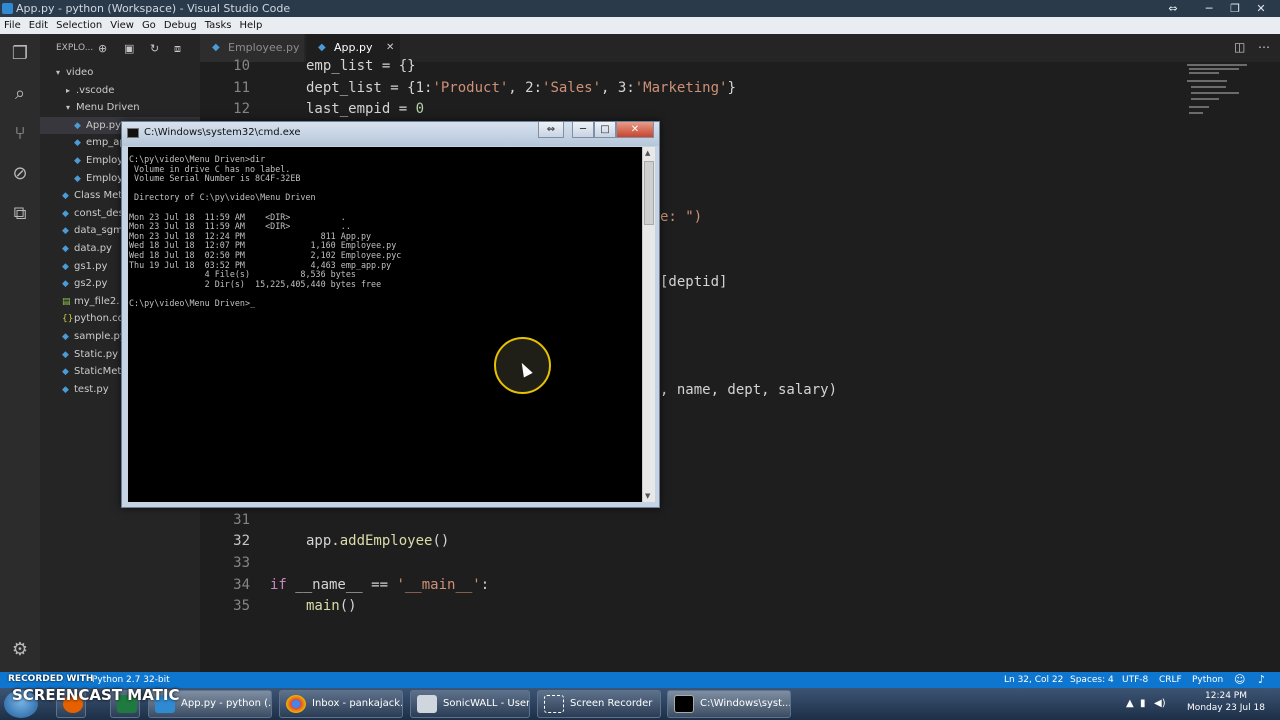 Image resolution: width=1280 pixels, height=720 pixels. Describe the element at coordinates (93, 248) in the screenshot. I see `tree-item-label: data.py` at that location.